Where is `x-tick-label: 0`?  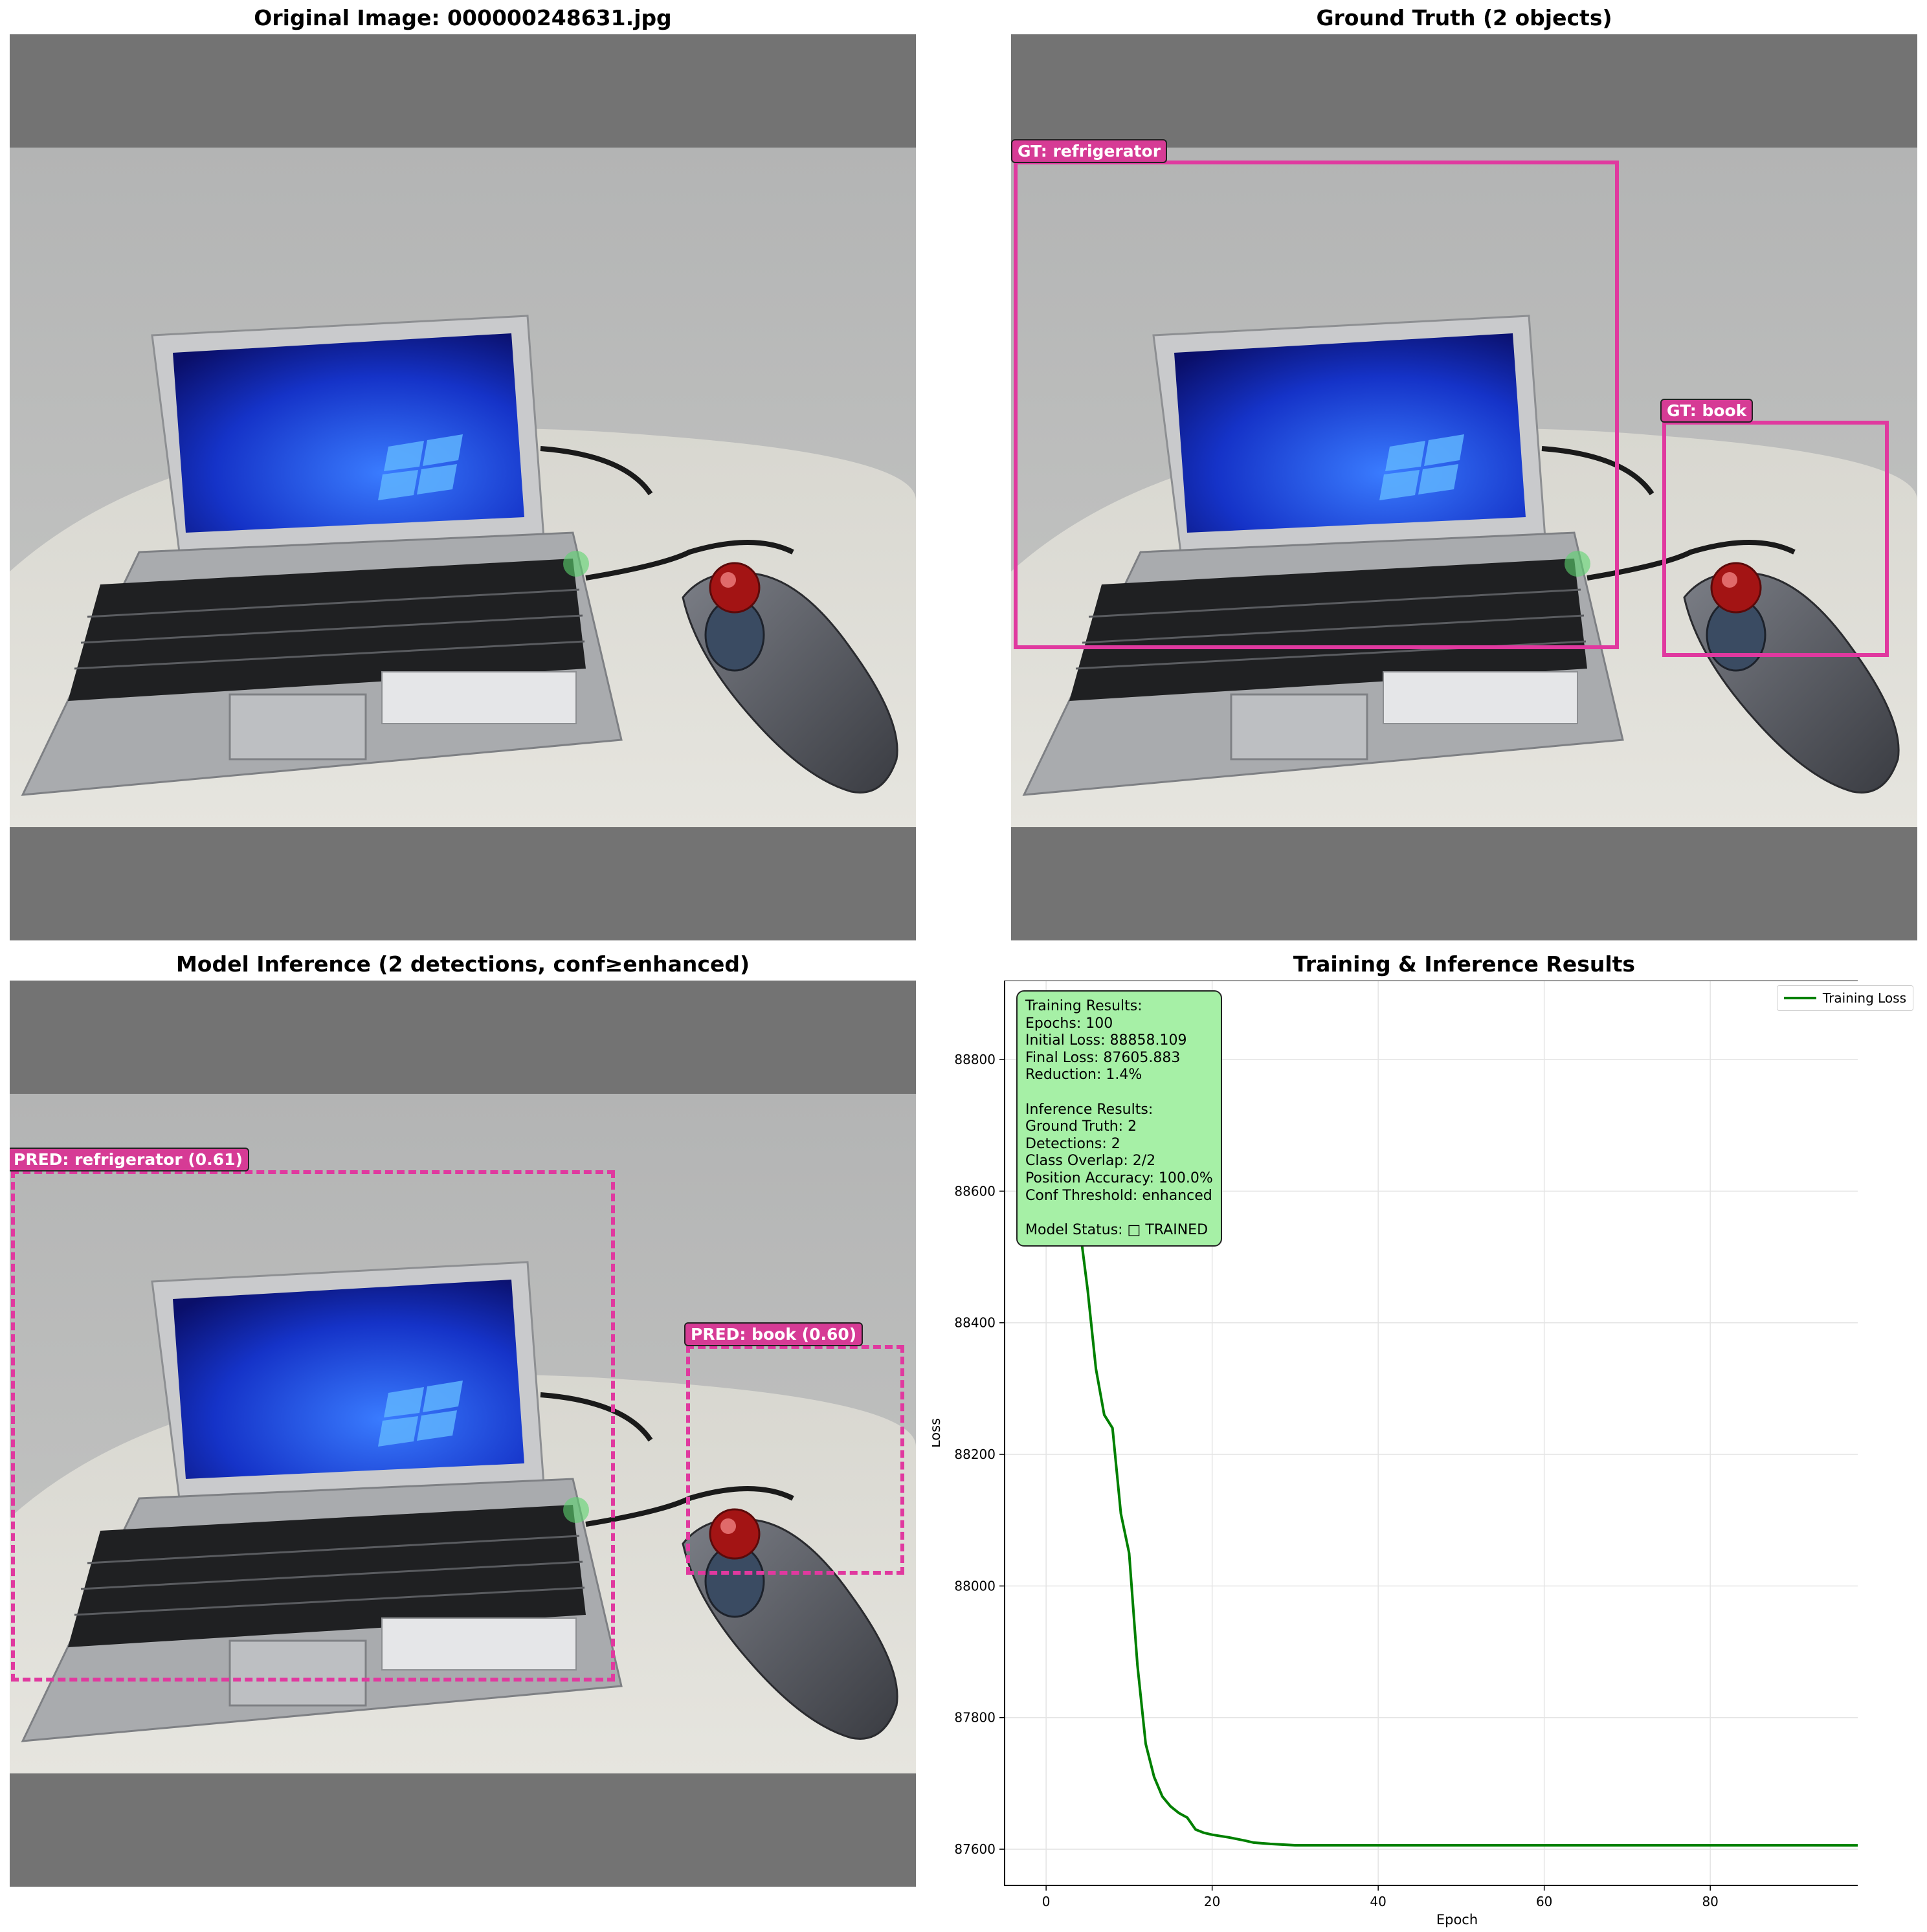
x-tick-label: 0 is located at coordinates (1046, 1901).